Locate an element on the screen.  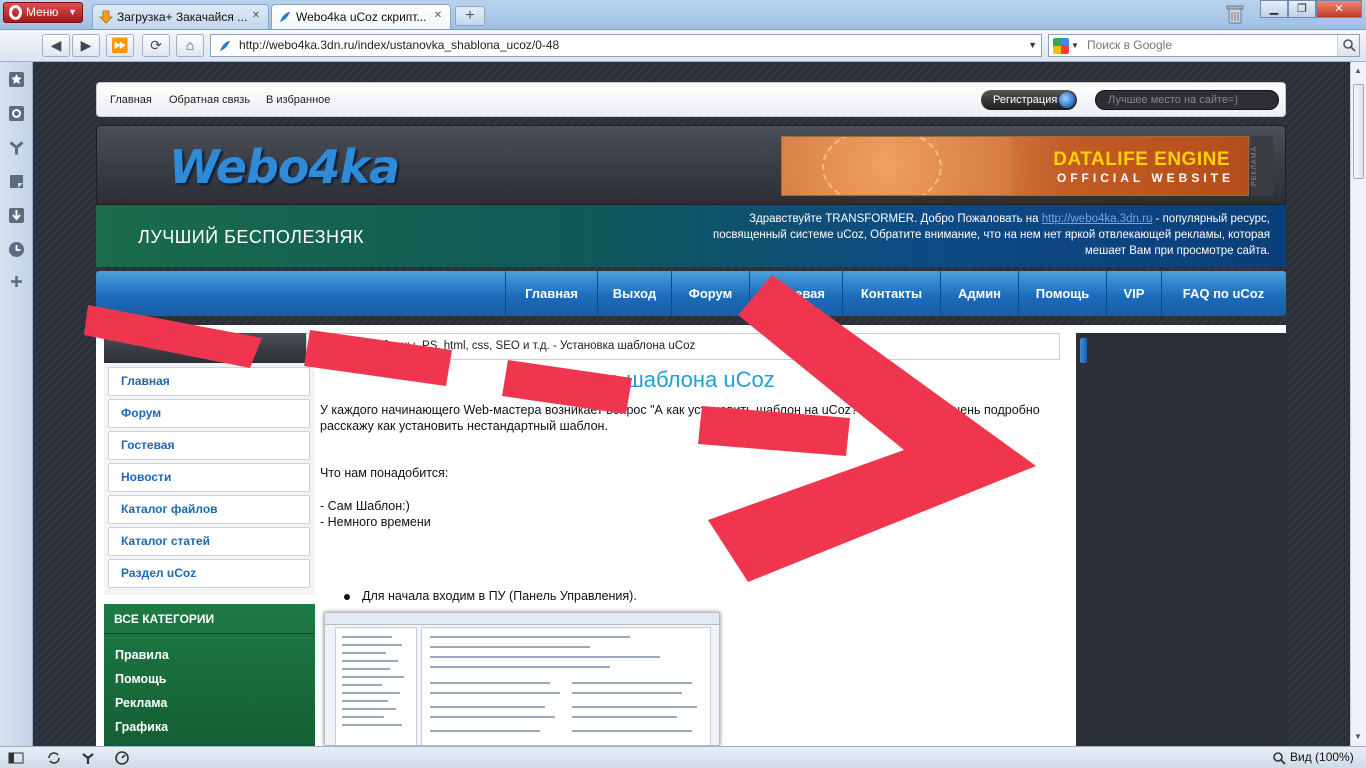
article-need-item: - Немного времени is located at coordinates (375, 522).